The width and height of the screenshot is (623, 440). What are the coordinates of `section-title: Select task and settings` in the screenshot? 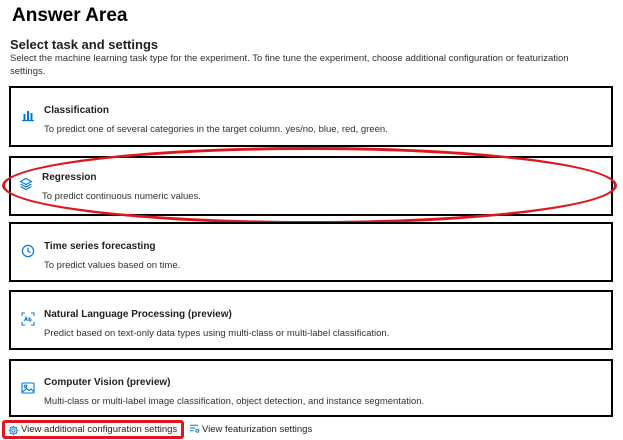 It's located at (84, 44).